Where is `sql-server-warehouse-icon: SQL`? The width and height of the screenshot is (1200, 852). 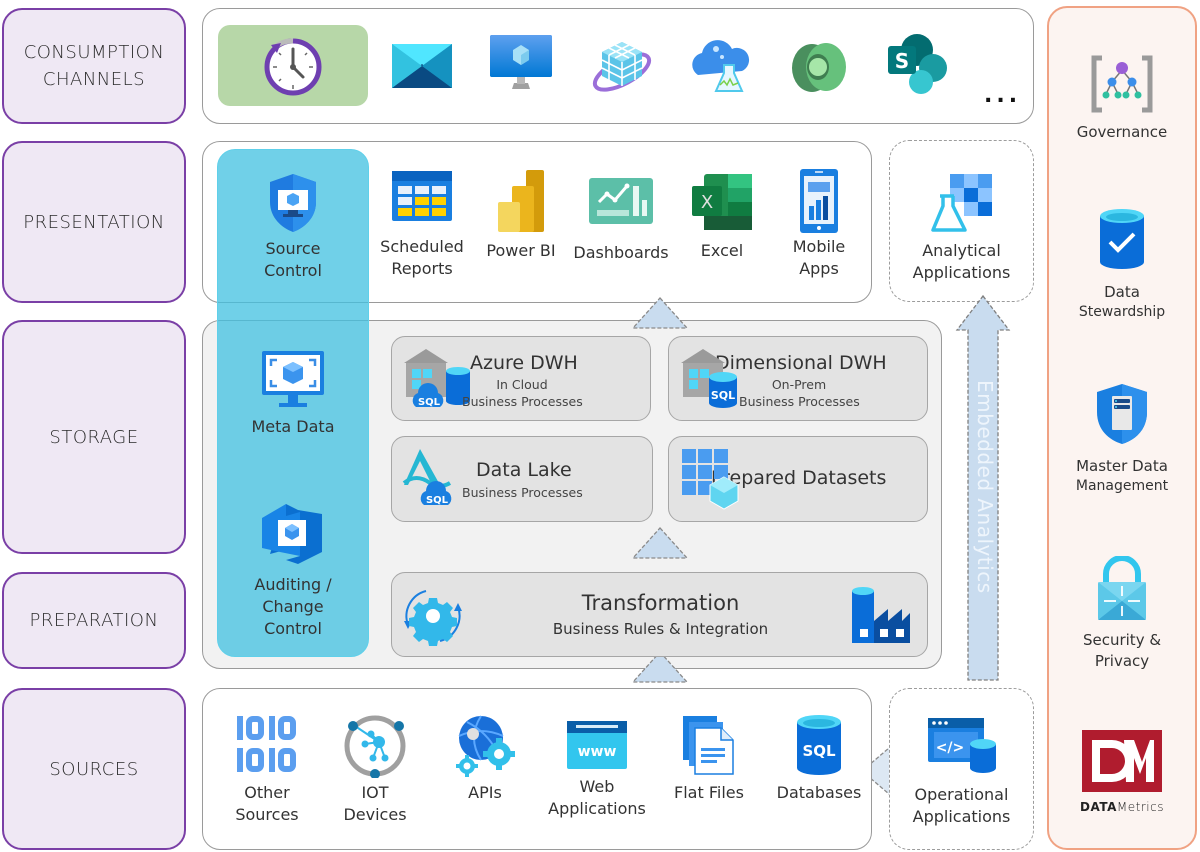 sql-server-warehouse-icon: SQL is located at coordinates (709, 378).